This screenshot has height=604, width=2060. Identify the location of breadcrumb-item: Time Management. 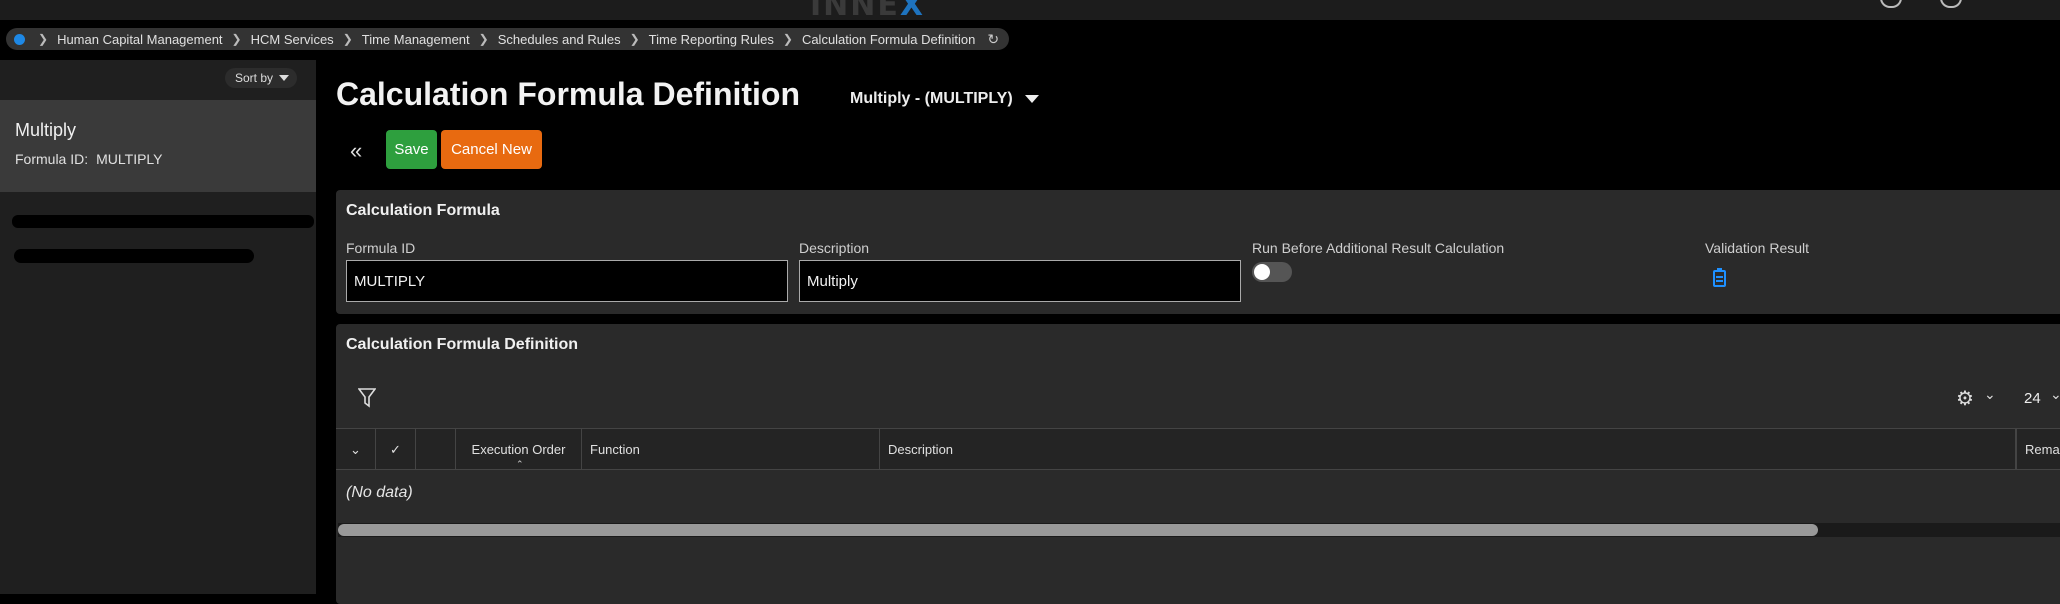
(416, 39).